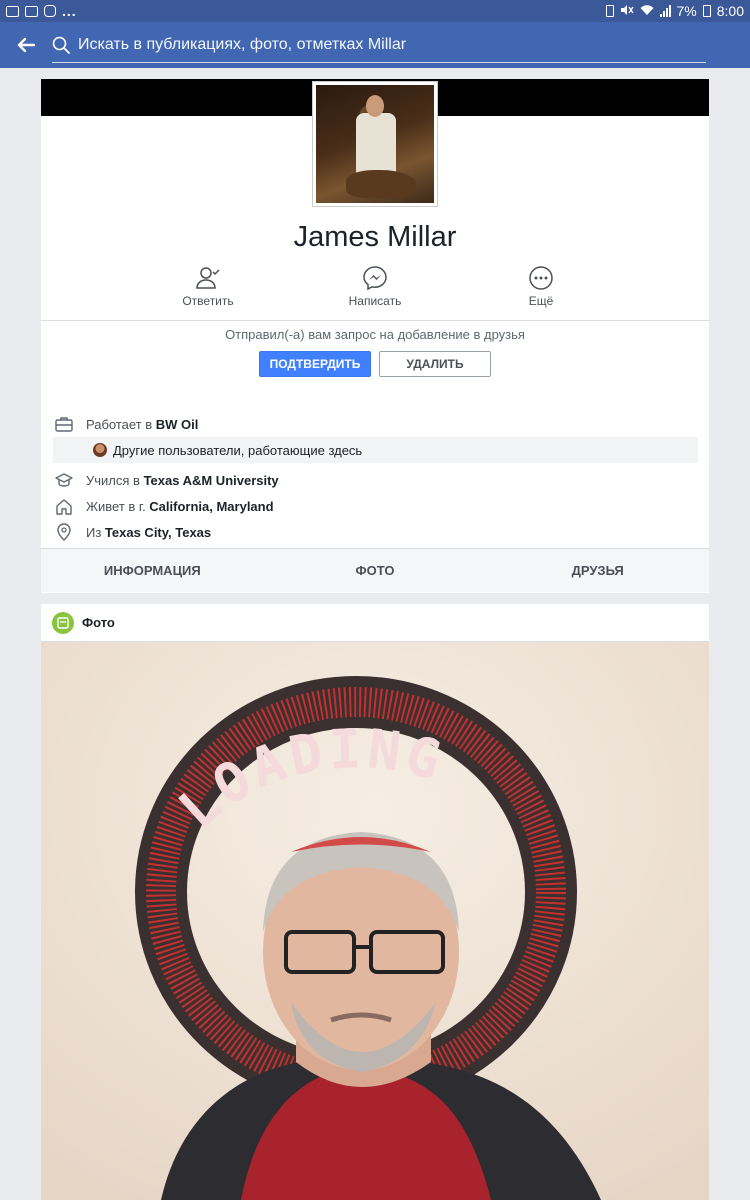  I want to click on clock: 8:00, so click(730, 11).